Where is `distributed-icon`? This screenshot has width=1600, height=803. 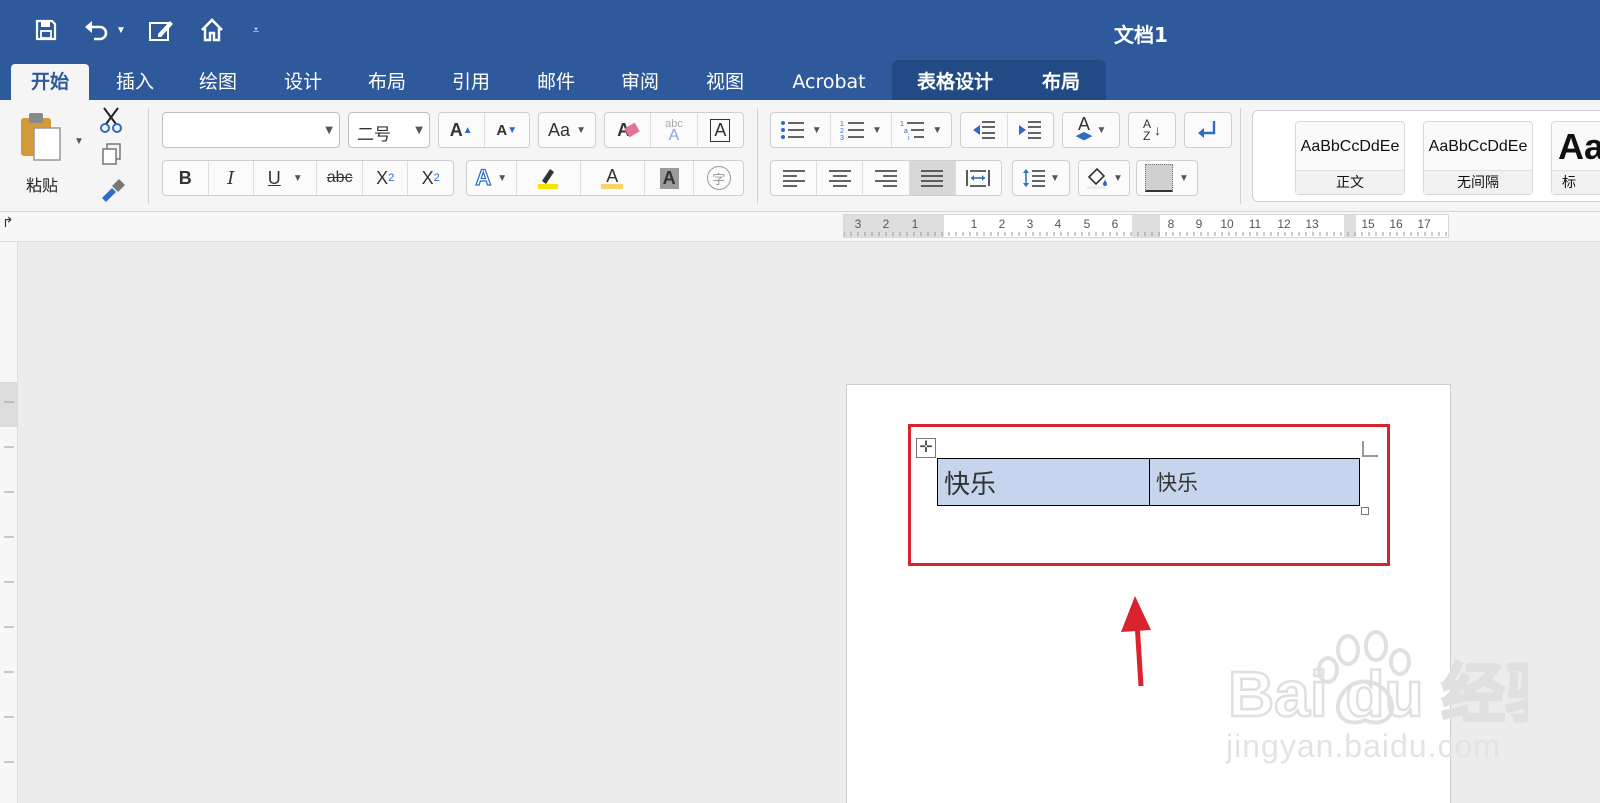 distributed-icon is located at coordinates (978, 178).